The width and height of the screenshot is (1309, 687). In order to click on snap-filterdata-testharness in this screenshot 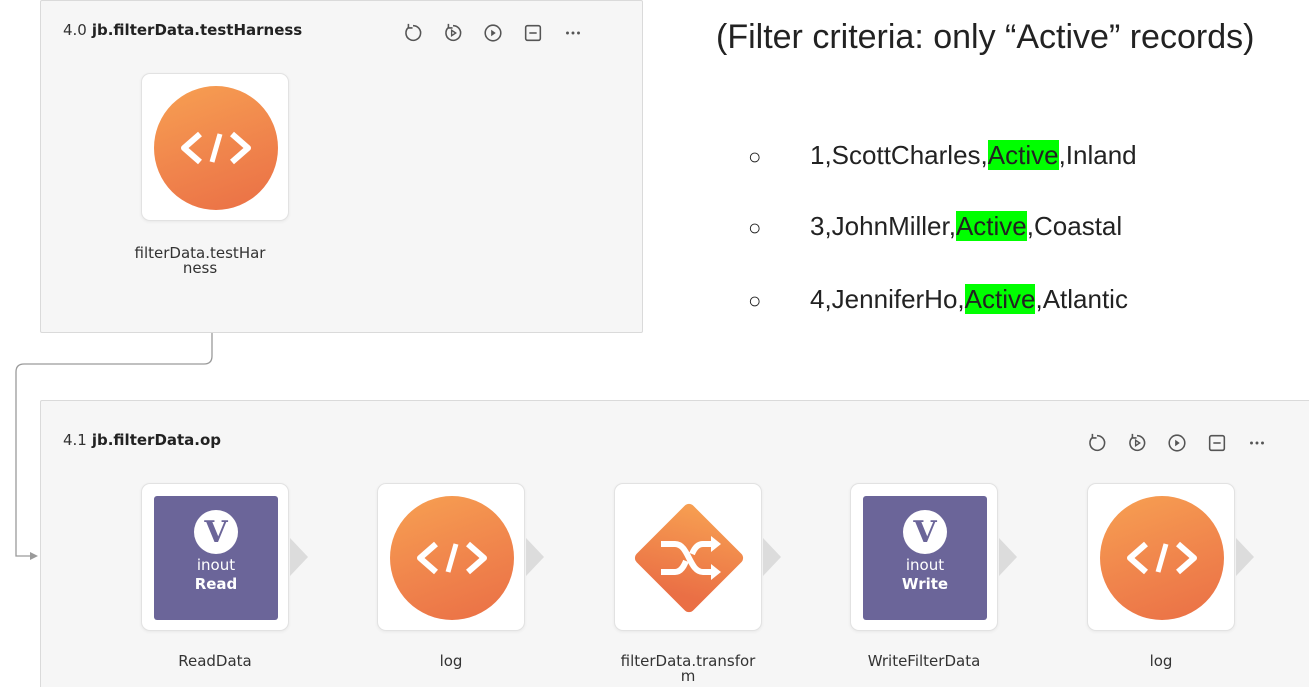, I will do `click(215, 147)`.